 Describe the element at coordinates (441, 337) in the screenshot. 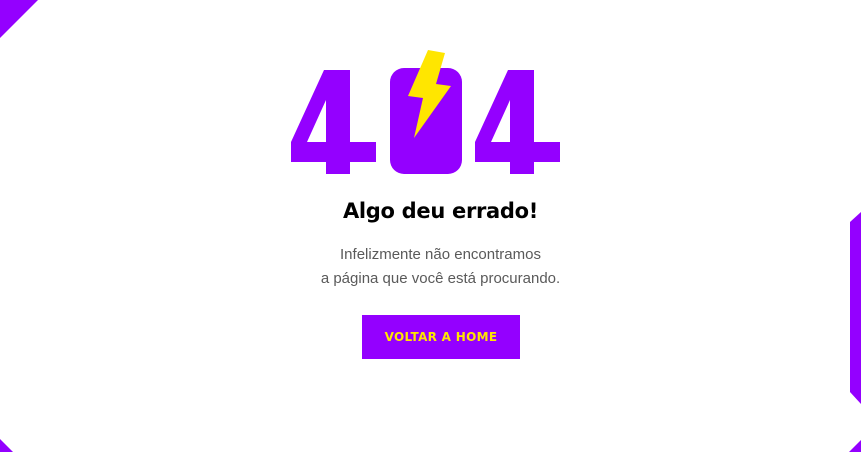

I see `back-home-button: VOLTAR A HOME` at that location.